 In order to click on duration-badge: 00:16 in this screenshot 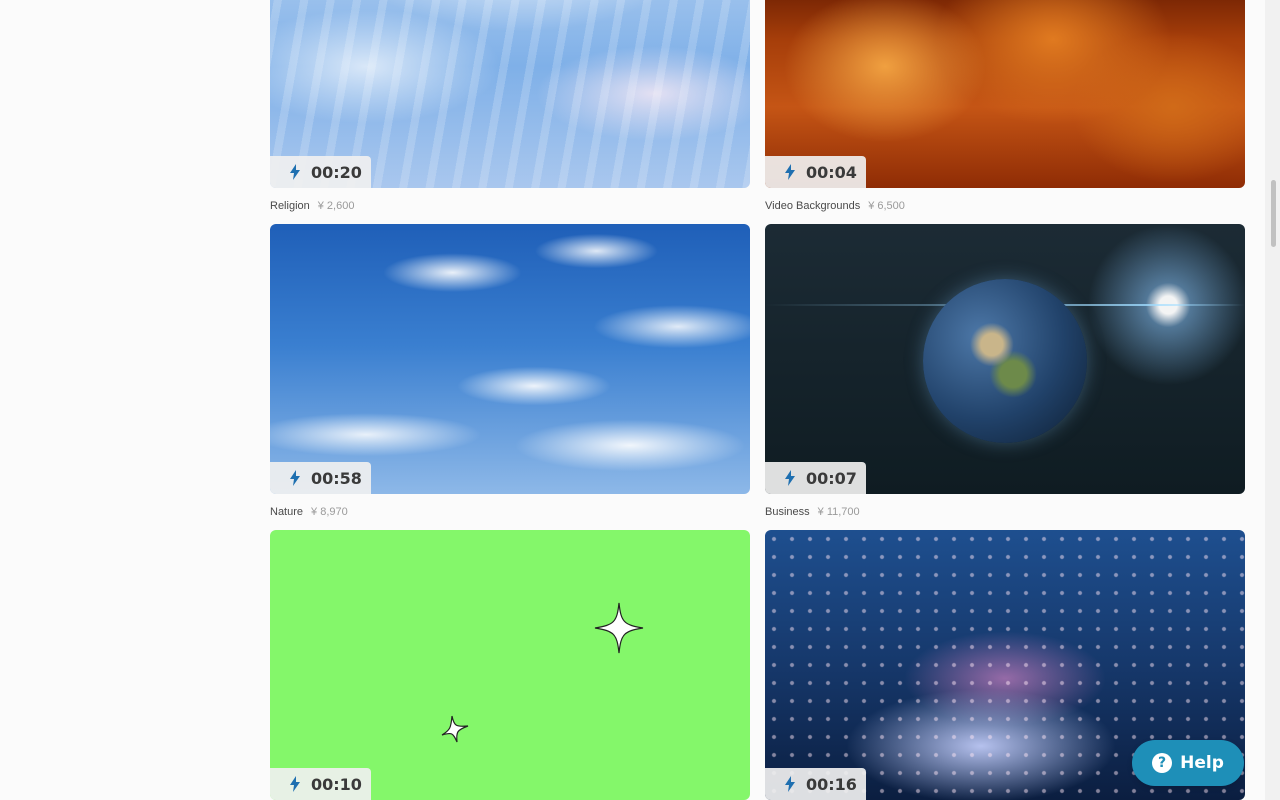, I will do `click(815, 784)`.